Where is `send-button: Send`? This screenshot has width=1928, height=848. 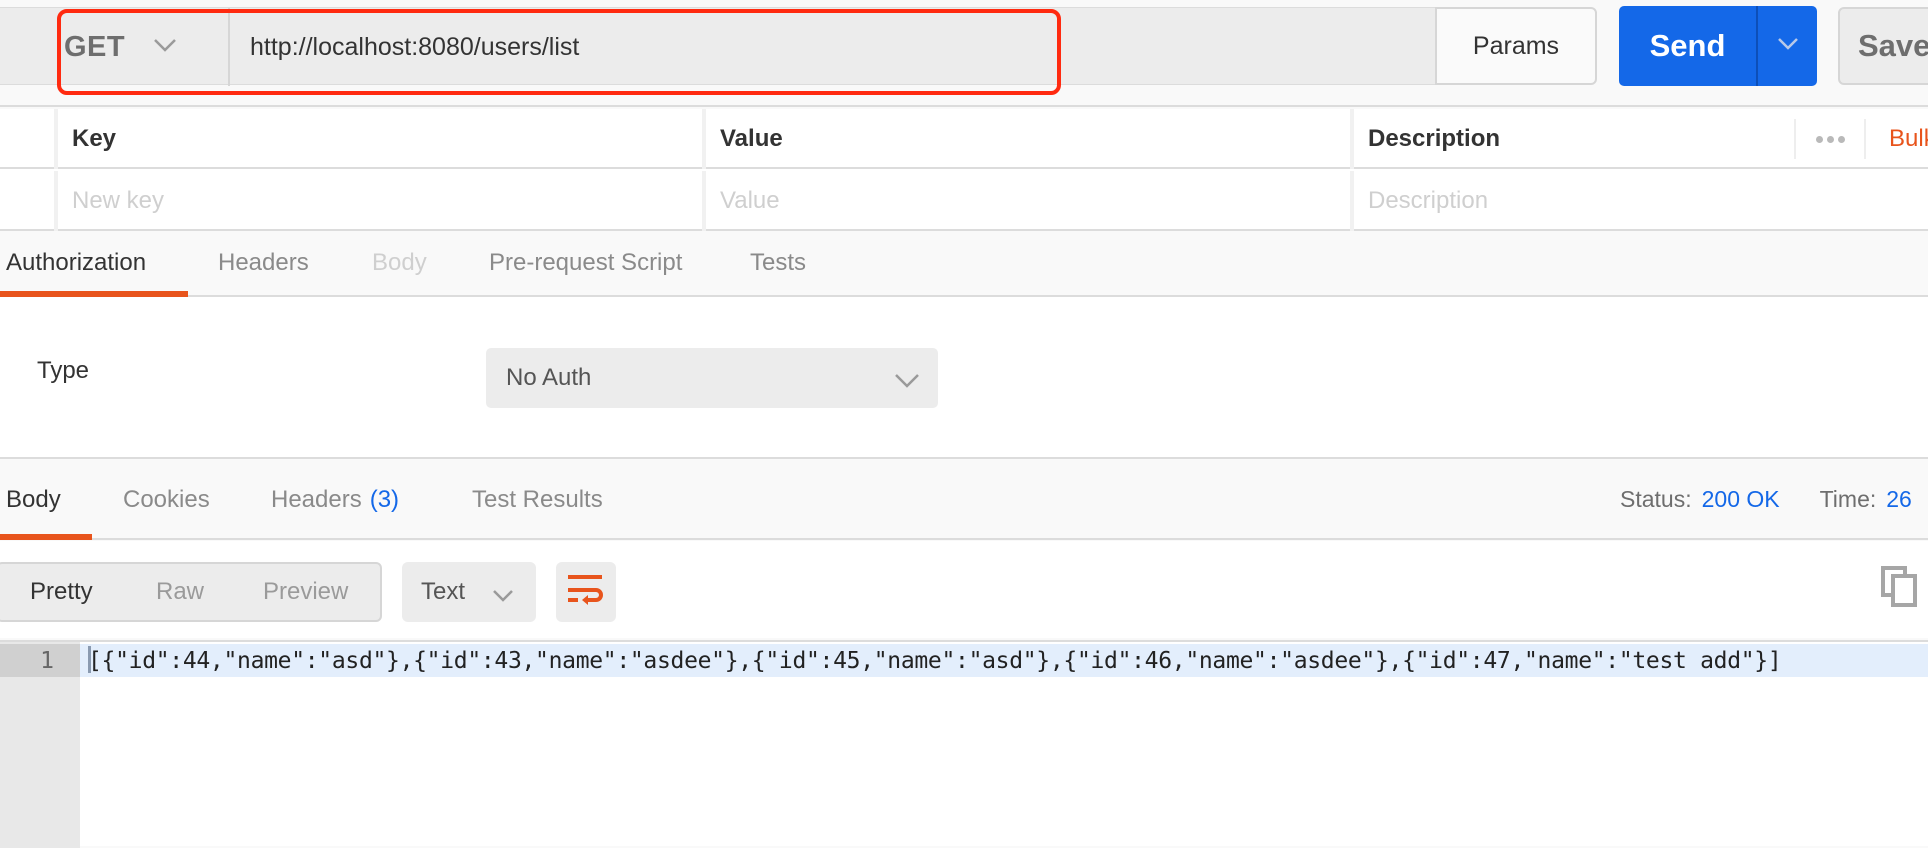 send-button: Send is located at coordinates (1688, 46).